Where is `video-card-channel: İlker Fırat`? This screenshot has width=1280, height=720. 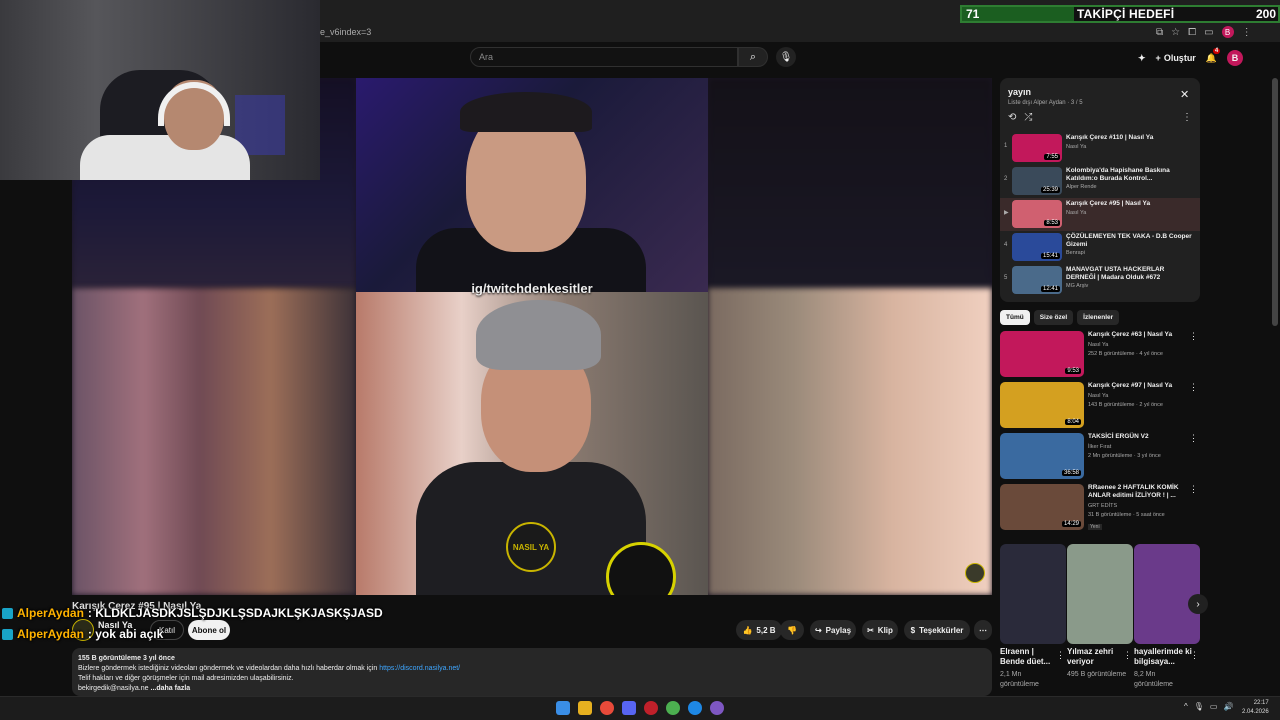 video-card-channel: İlker Fırat is located at coordinates (1099, 447).